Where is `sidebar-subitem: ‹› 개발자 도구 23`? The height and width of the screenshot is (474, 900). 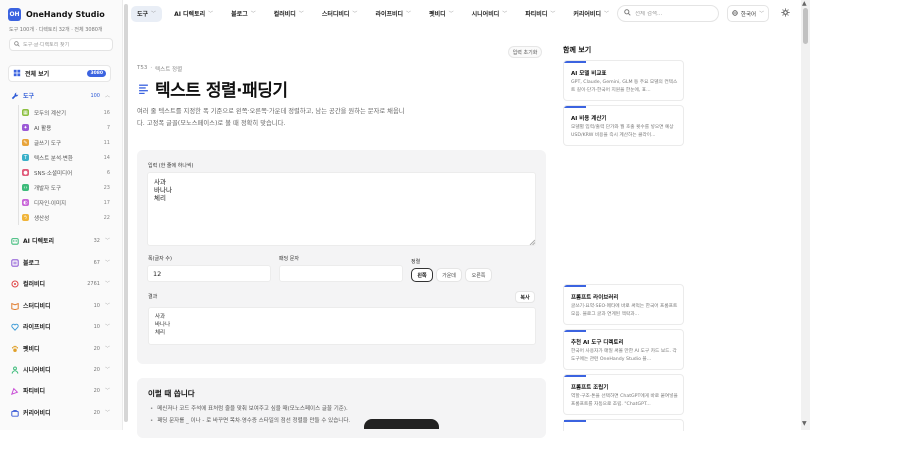
sidebar-subitem: ‹› 개발자 도구 23 is located at coordinates (66, 187).